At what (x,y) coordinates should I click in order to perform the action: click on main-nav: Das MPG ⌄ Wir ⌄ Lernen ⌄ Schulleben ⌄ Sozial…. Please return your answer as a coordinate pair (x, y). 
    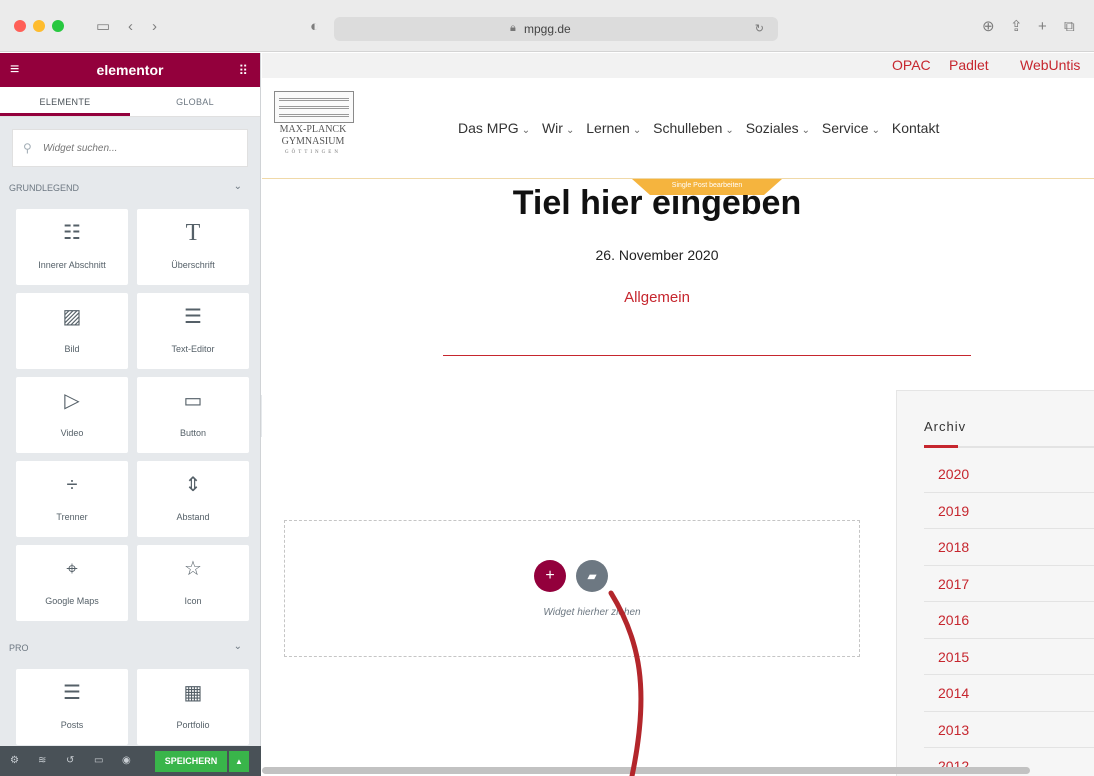
    Looking at the image, I should click on (700, 128).